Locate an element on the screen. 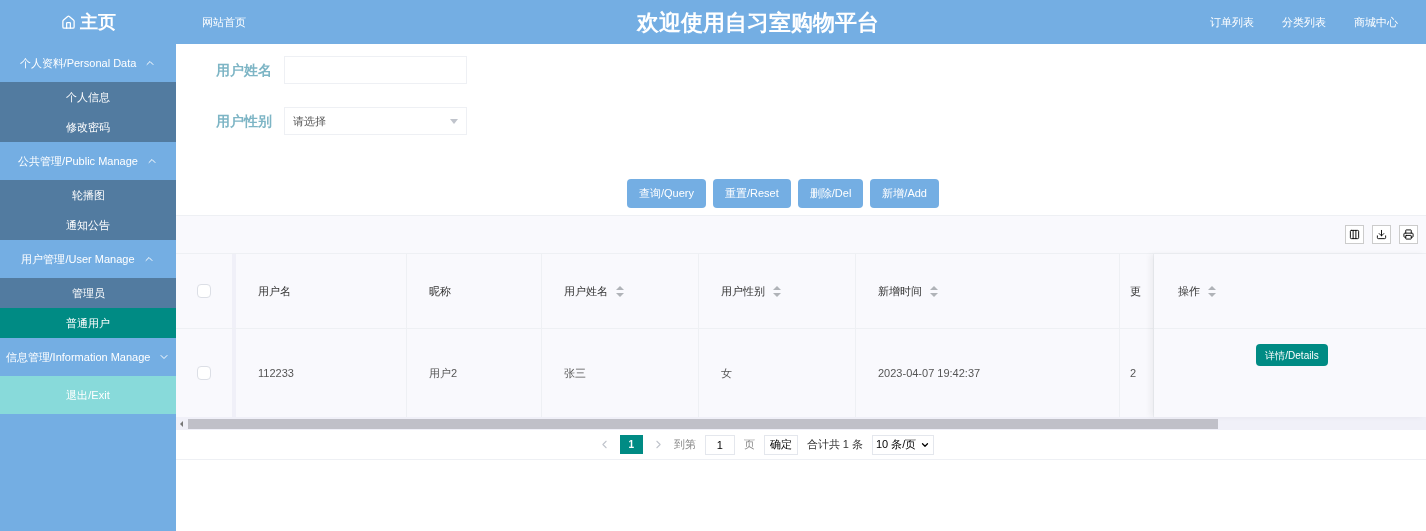 This screenshot has width=1426, height=531. column-header: 新增时间 is located at coordinates (900, 291).